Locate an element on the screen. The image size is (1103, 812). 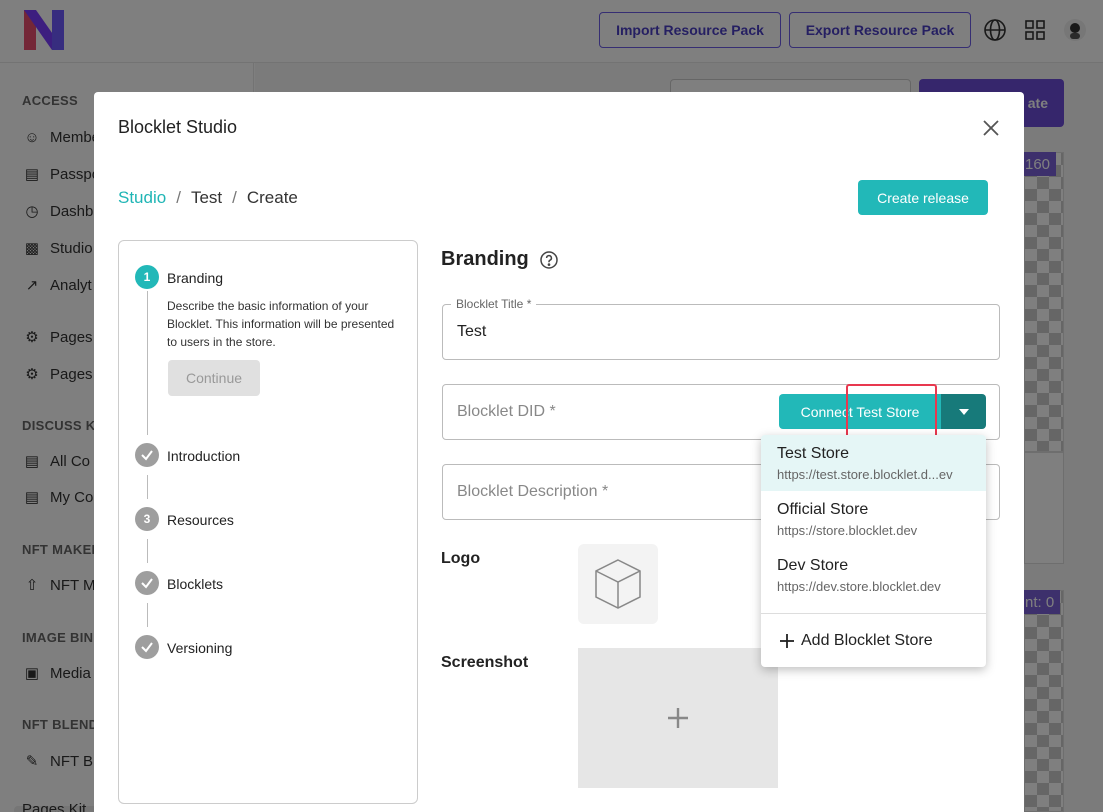
store-name: Official Store is located at coordinates (823, 509).